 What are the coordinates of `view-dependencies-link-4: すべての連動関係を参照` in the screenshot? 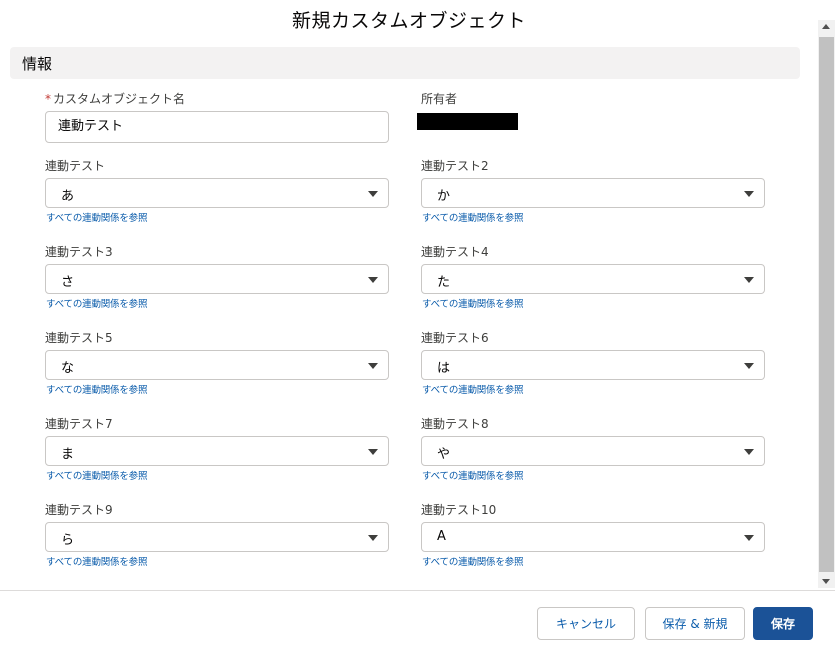 It's located at (472, 303).